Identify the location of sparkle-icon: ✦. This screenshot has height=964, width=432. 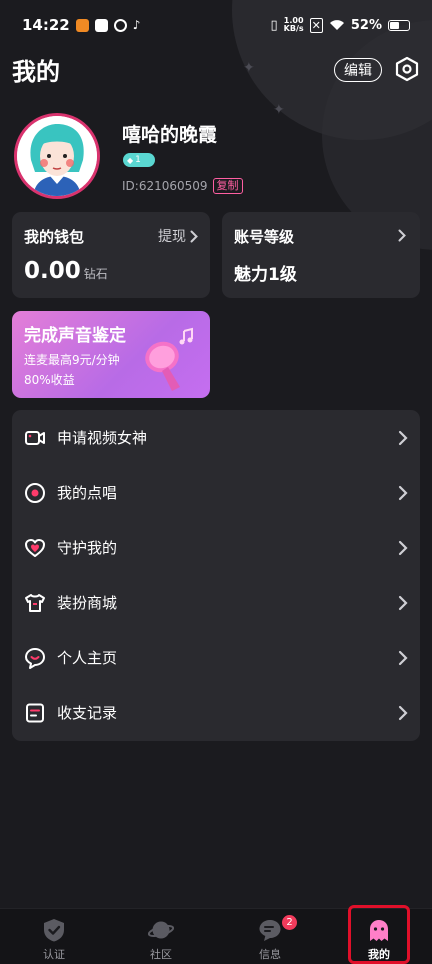
(279, 110).